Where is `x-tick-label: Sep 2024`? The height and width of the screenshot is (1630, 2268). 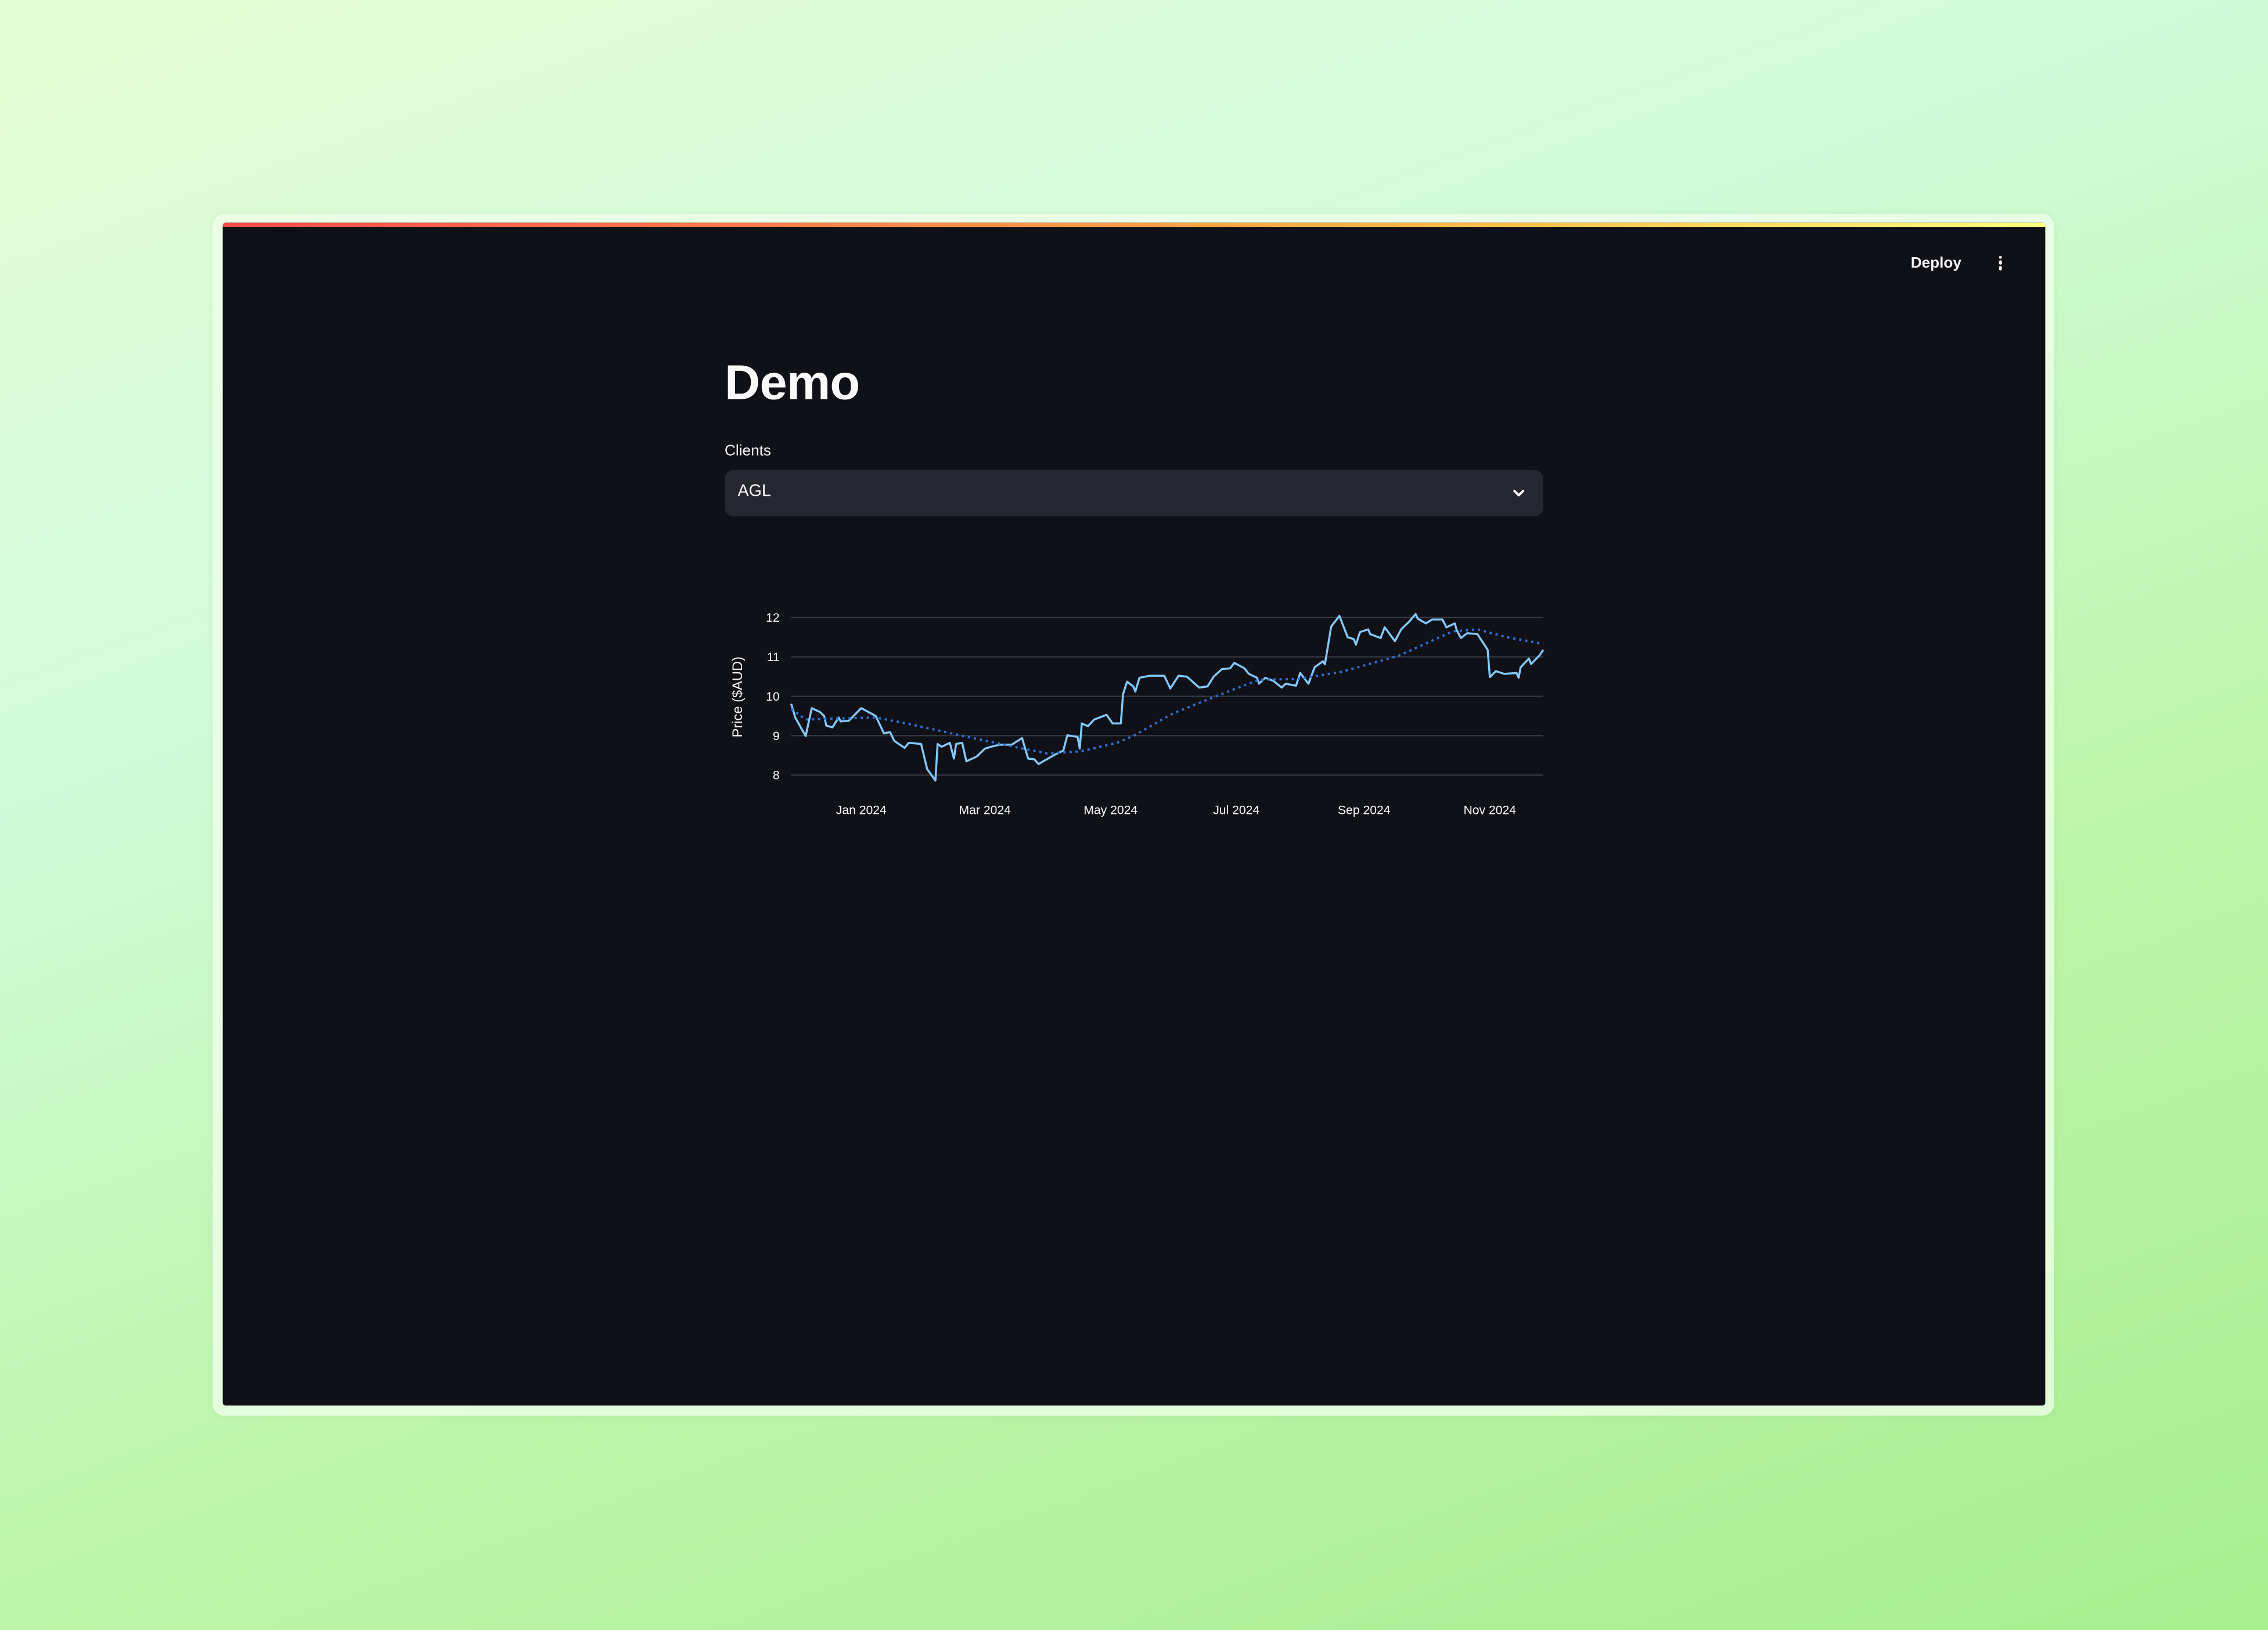 x-tick-label: Sep 2024 is located at coordinates (1364, 810).